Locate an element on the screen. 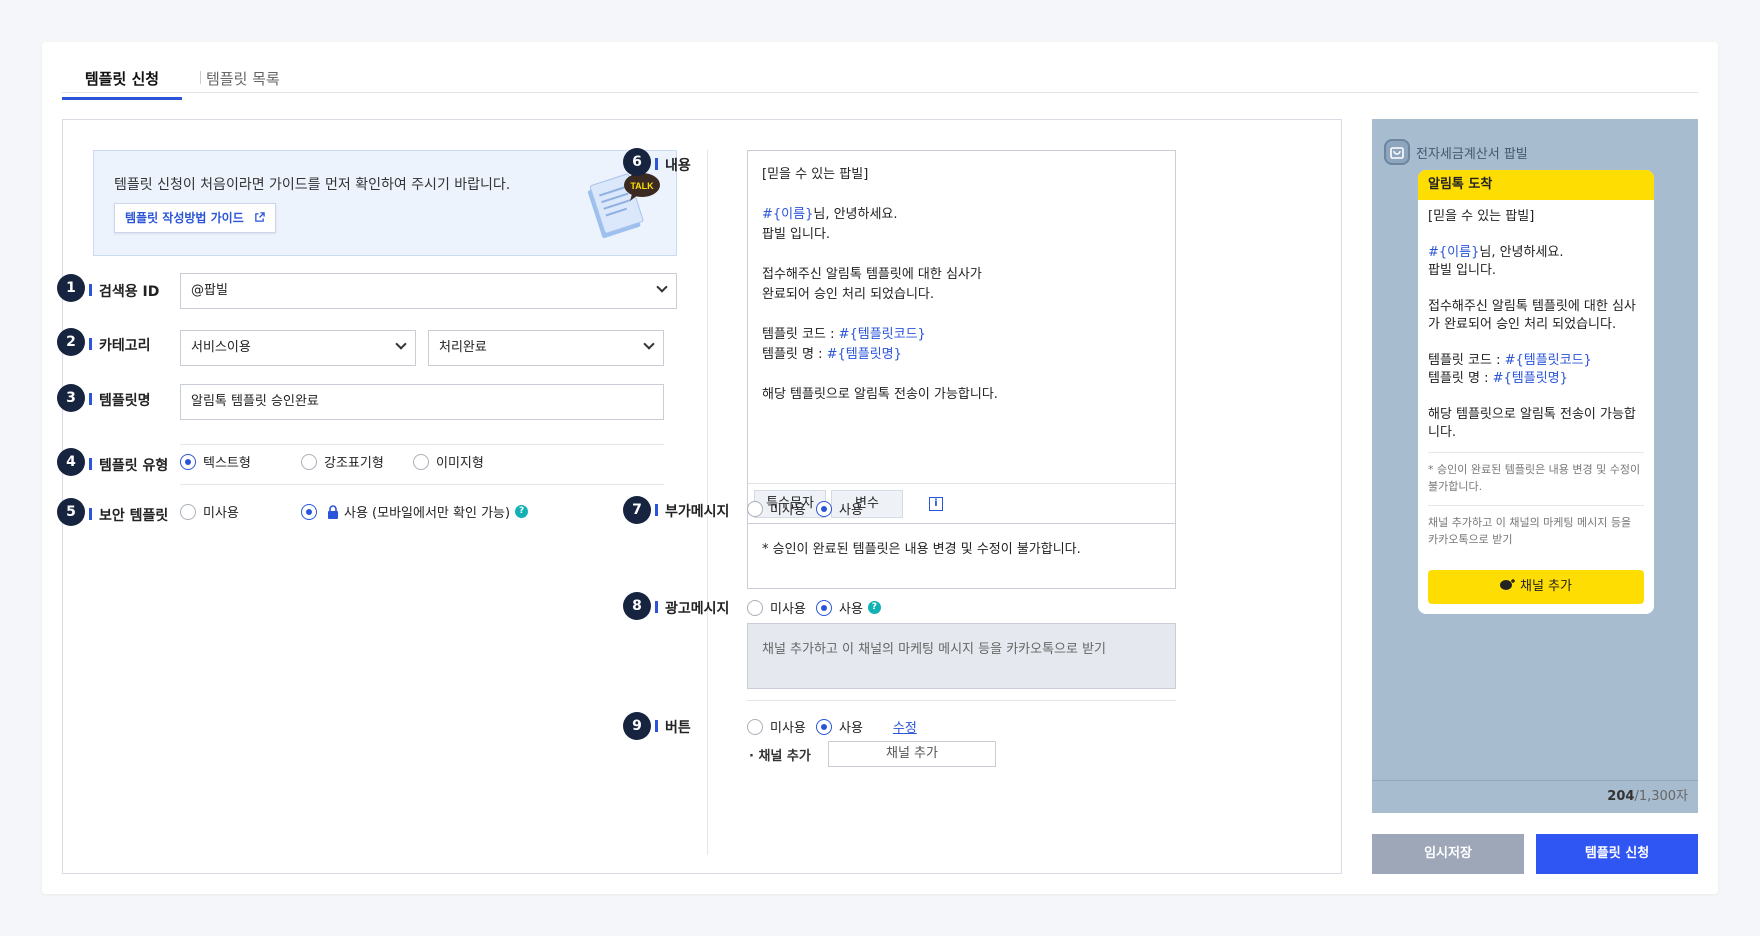 The width and height of the screenshot is (1760, 936). content-line: 템플릿 명 : is located at coordinates (794, 354).